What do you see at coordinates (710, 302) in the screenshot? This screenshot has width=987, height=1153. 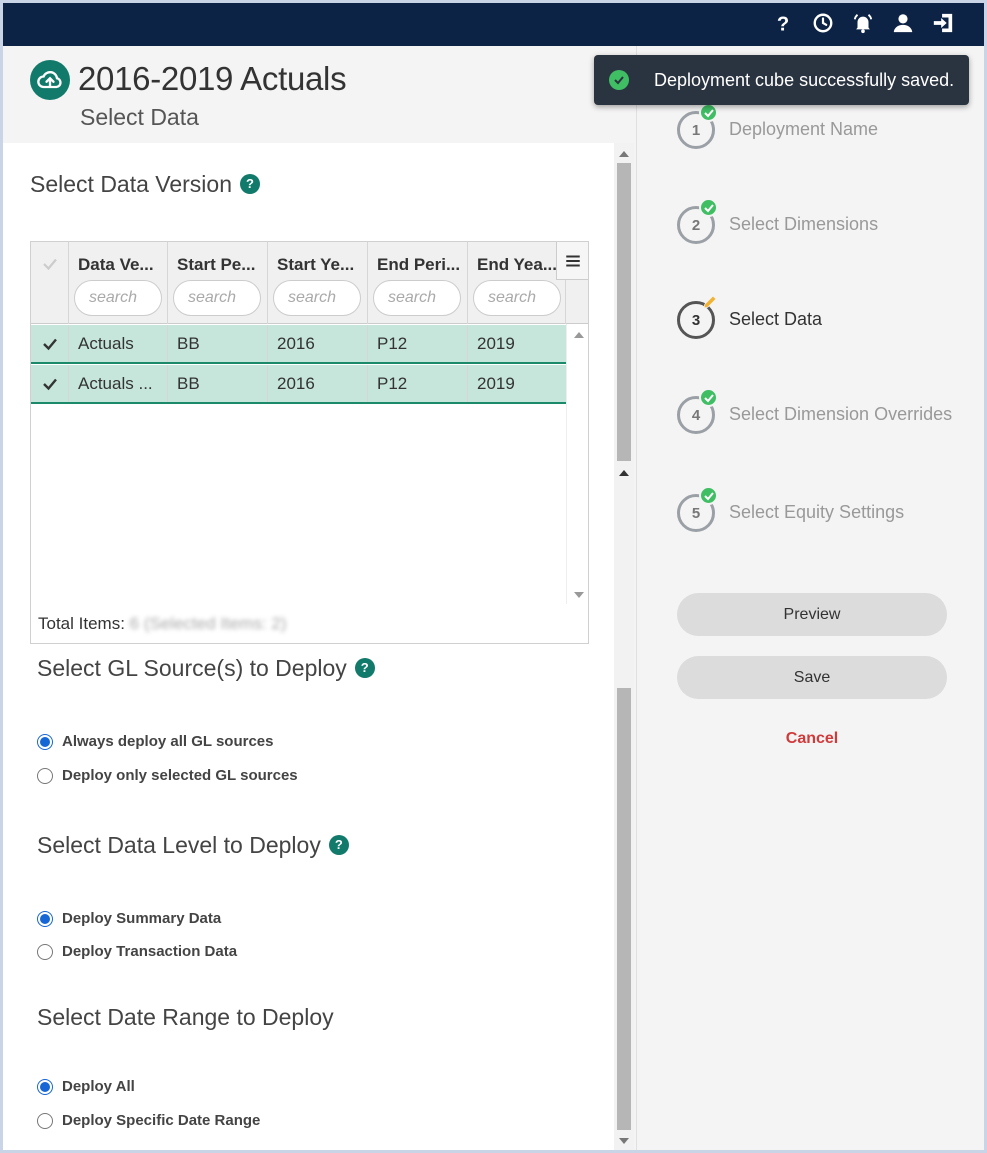 I see `pencil-edit-icon` at bounding box center [710, 302].